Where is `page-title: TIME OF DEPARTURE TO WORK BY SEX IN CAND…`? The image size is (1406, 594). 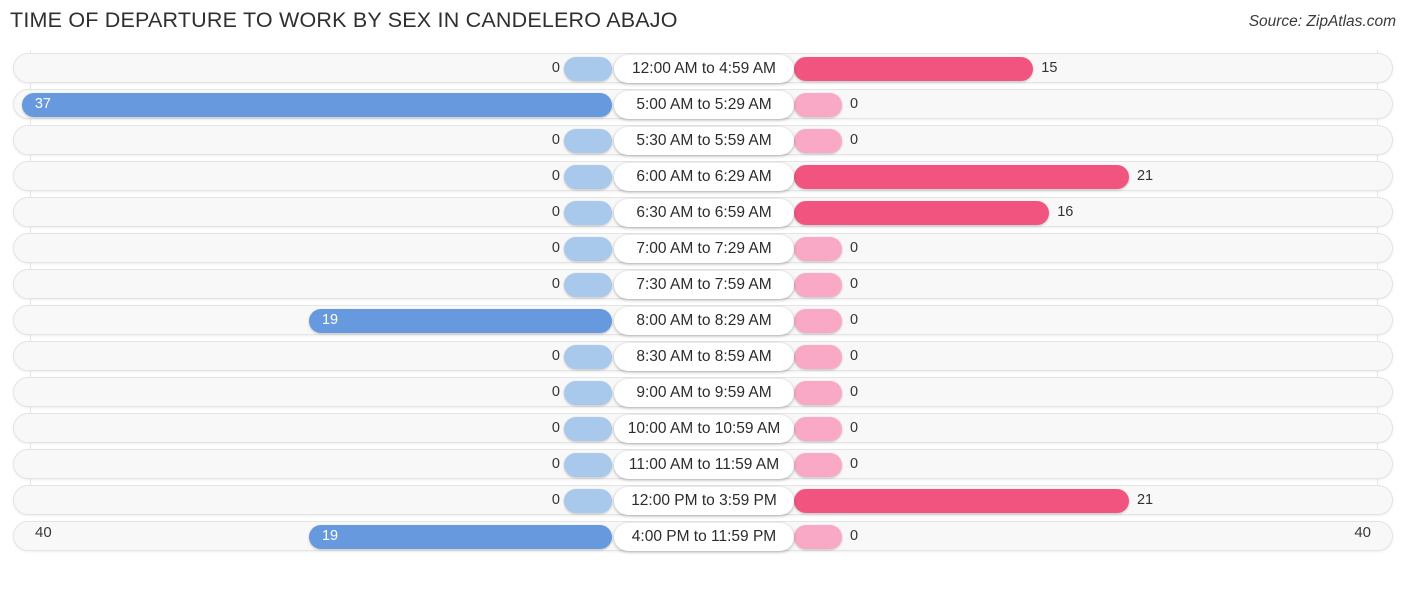 page-title: TIME OF DEPARTURE TO WORK BY SEX IN CAND… is located at coordinates (344, 20).